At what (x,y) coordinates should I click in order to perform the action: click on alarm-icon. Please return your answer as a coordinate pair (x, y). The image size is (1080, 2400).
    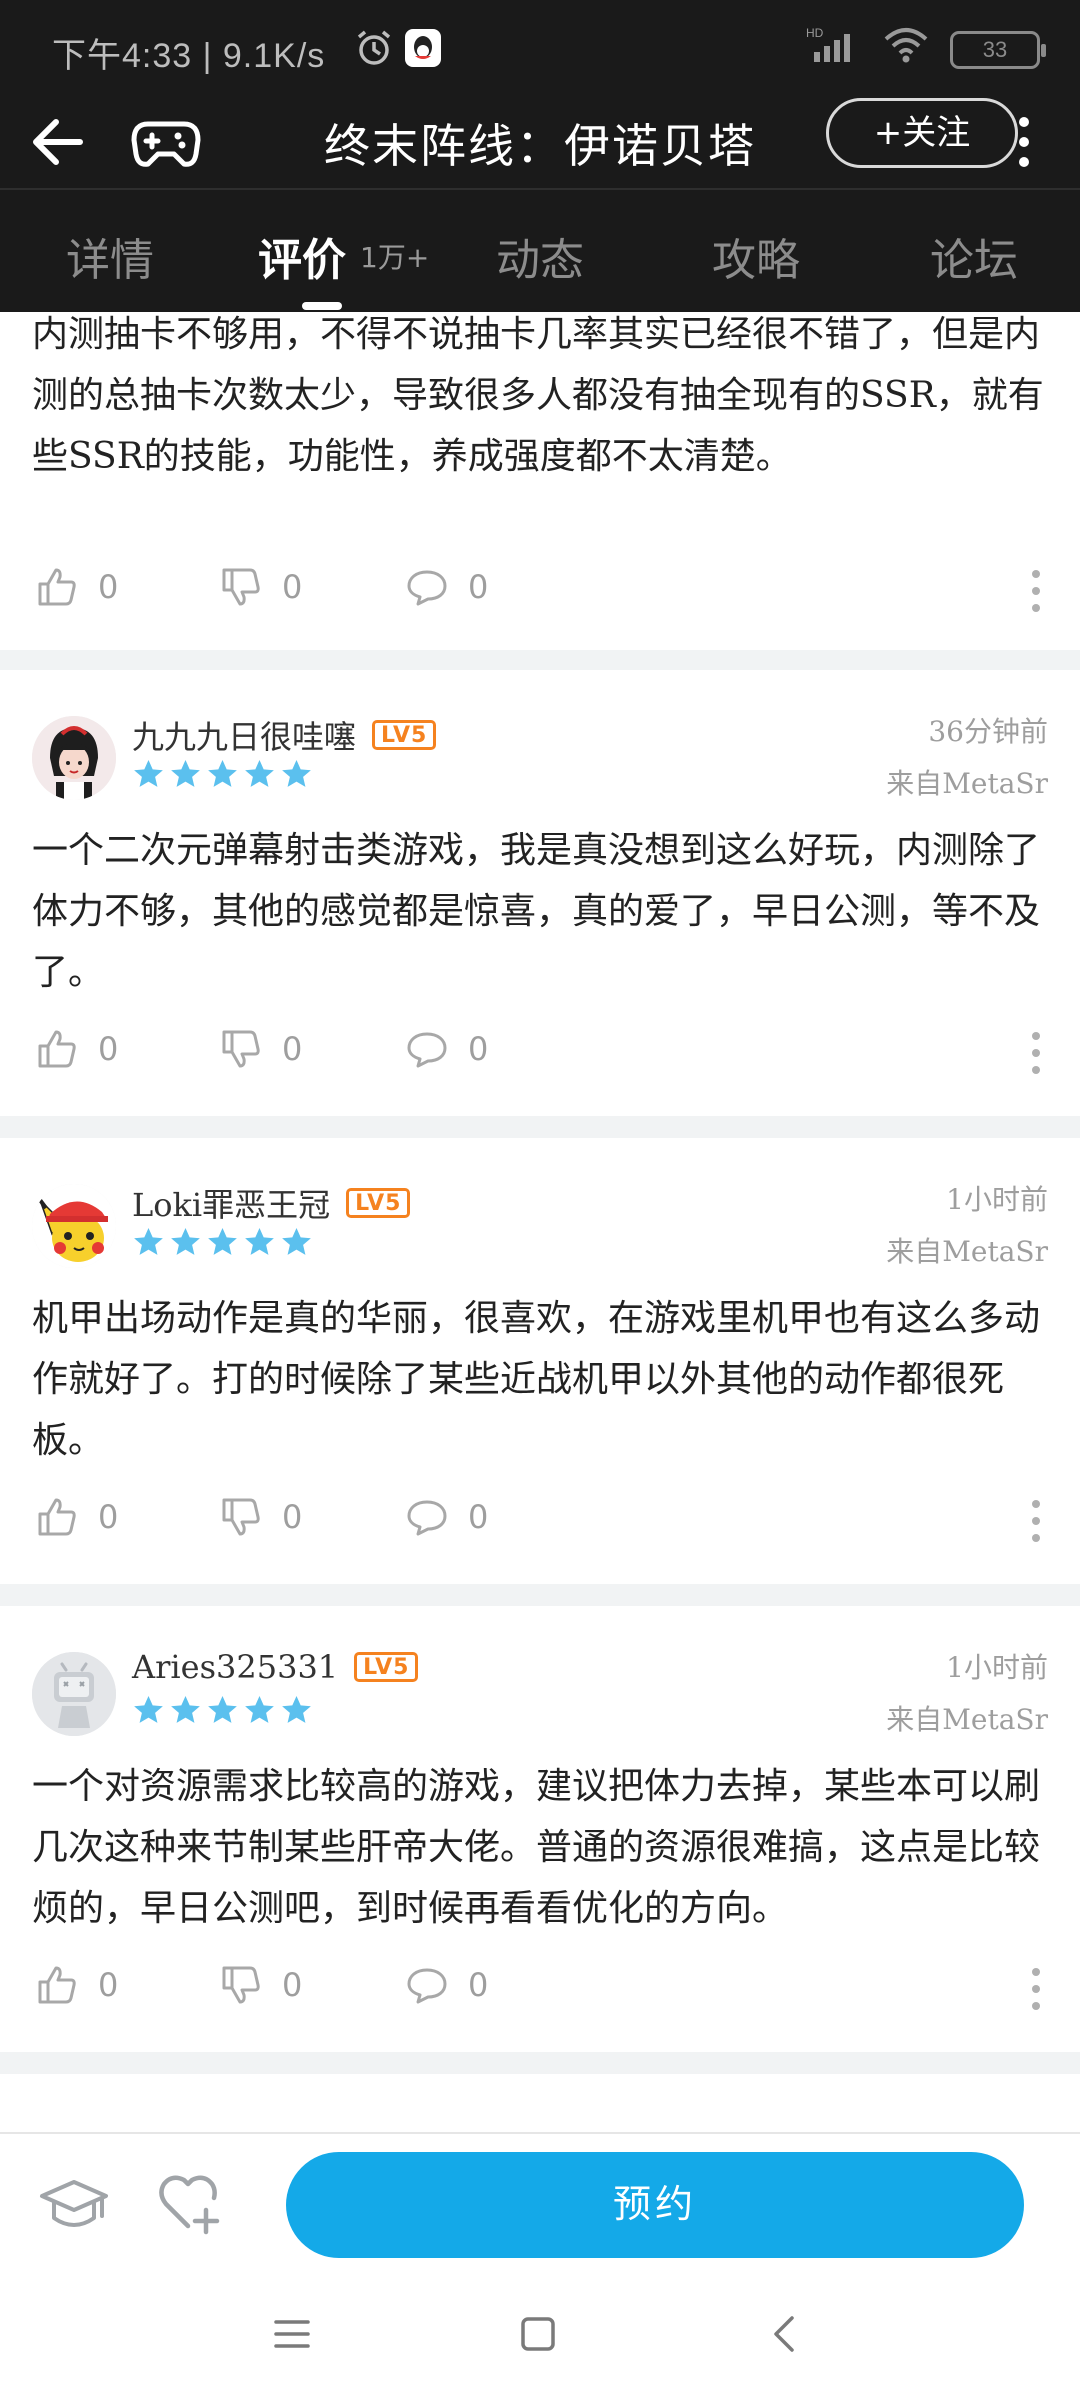
    Looking at the image, I should click on (374, 52).